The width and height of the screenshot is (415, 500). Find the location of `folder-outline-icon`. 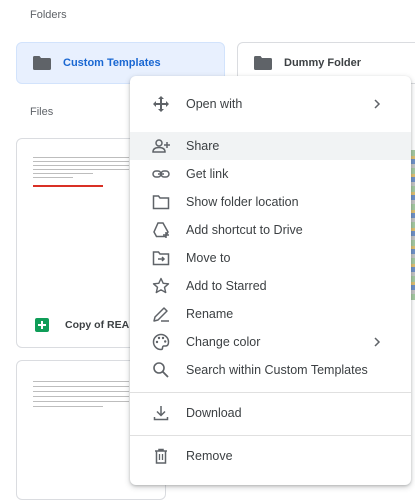

folder-outline-icon is located at coordinates (161, 202).